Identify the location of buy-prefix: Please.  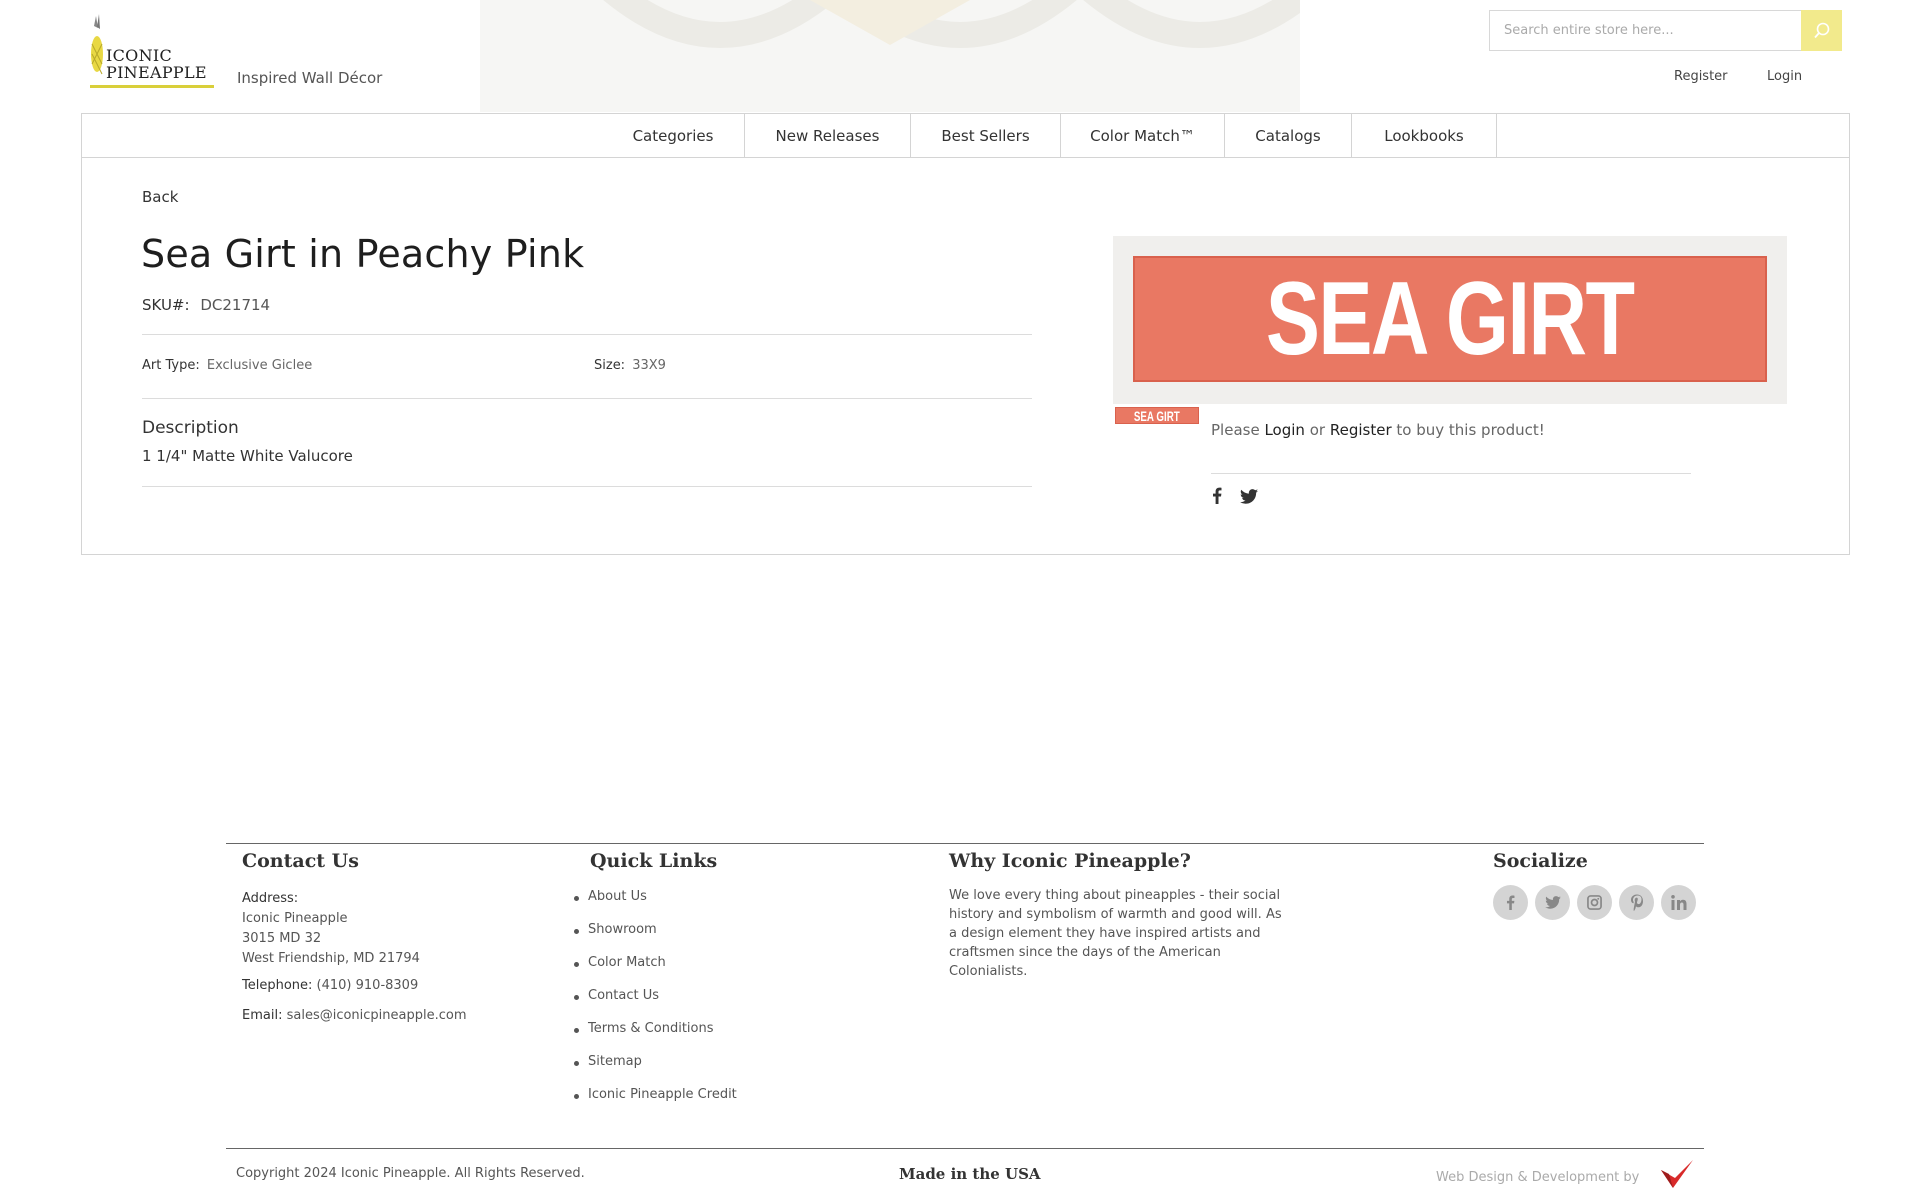
(1235, 430).